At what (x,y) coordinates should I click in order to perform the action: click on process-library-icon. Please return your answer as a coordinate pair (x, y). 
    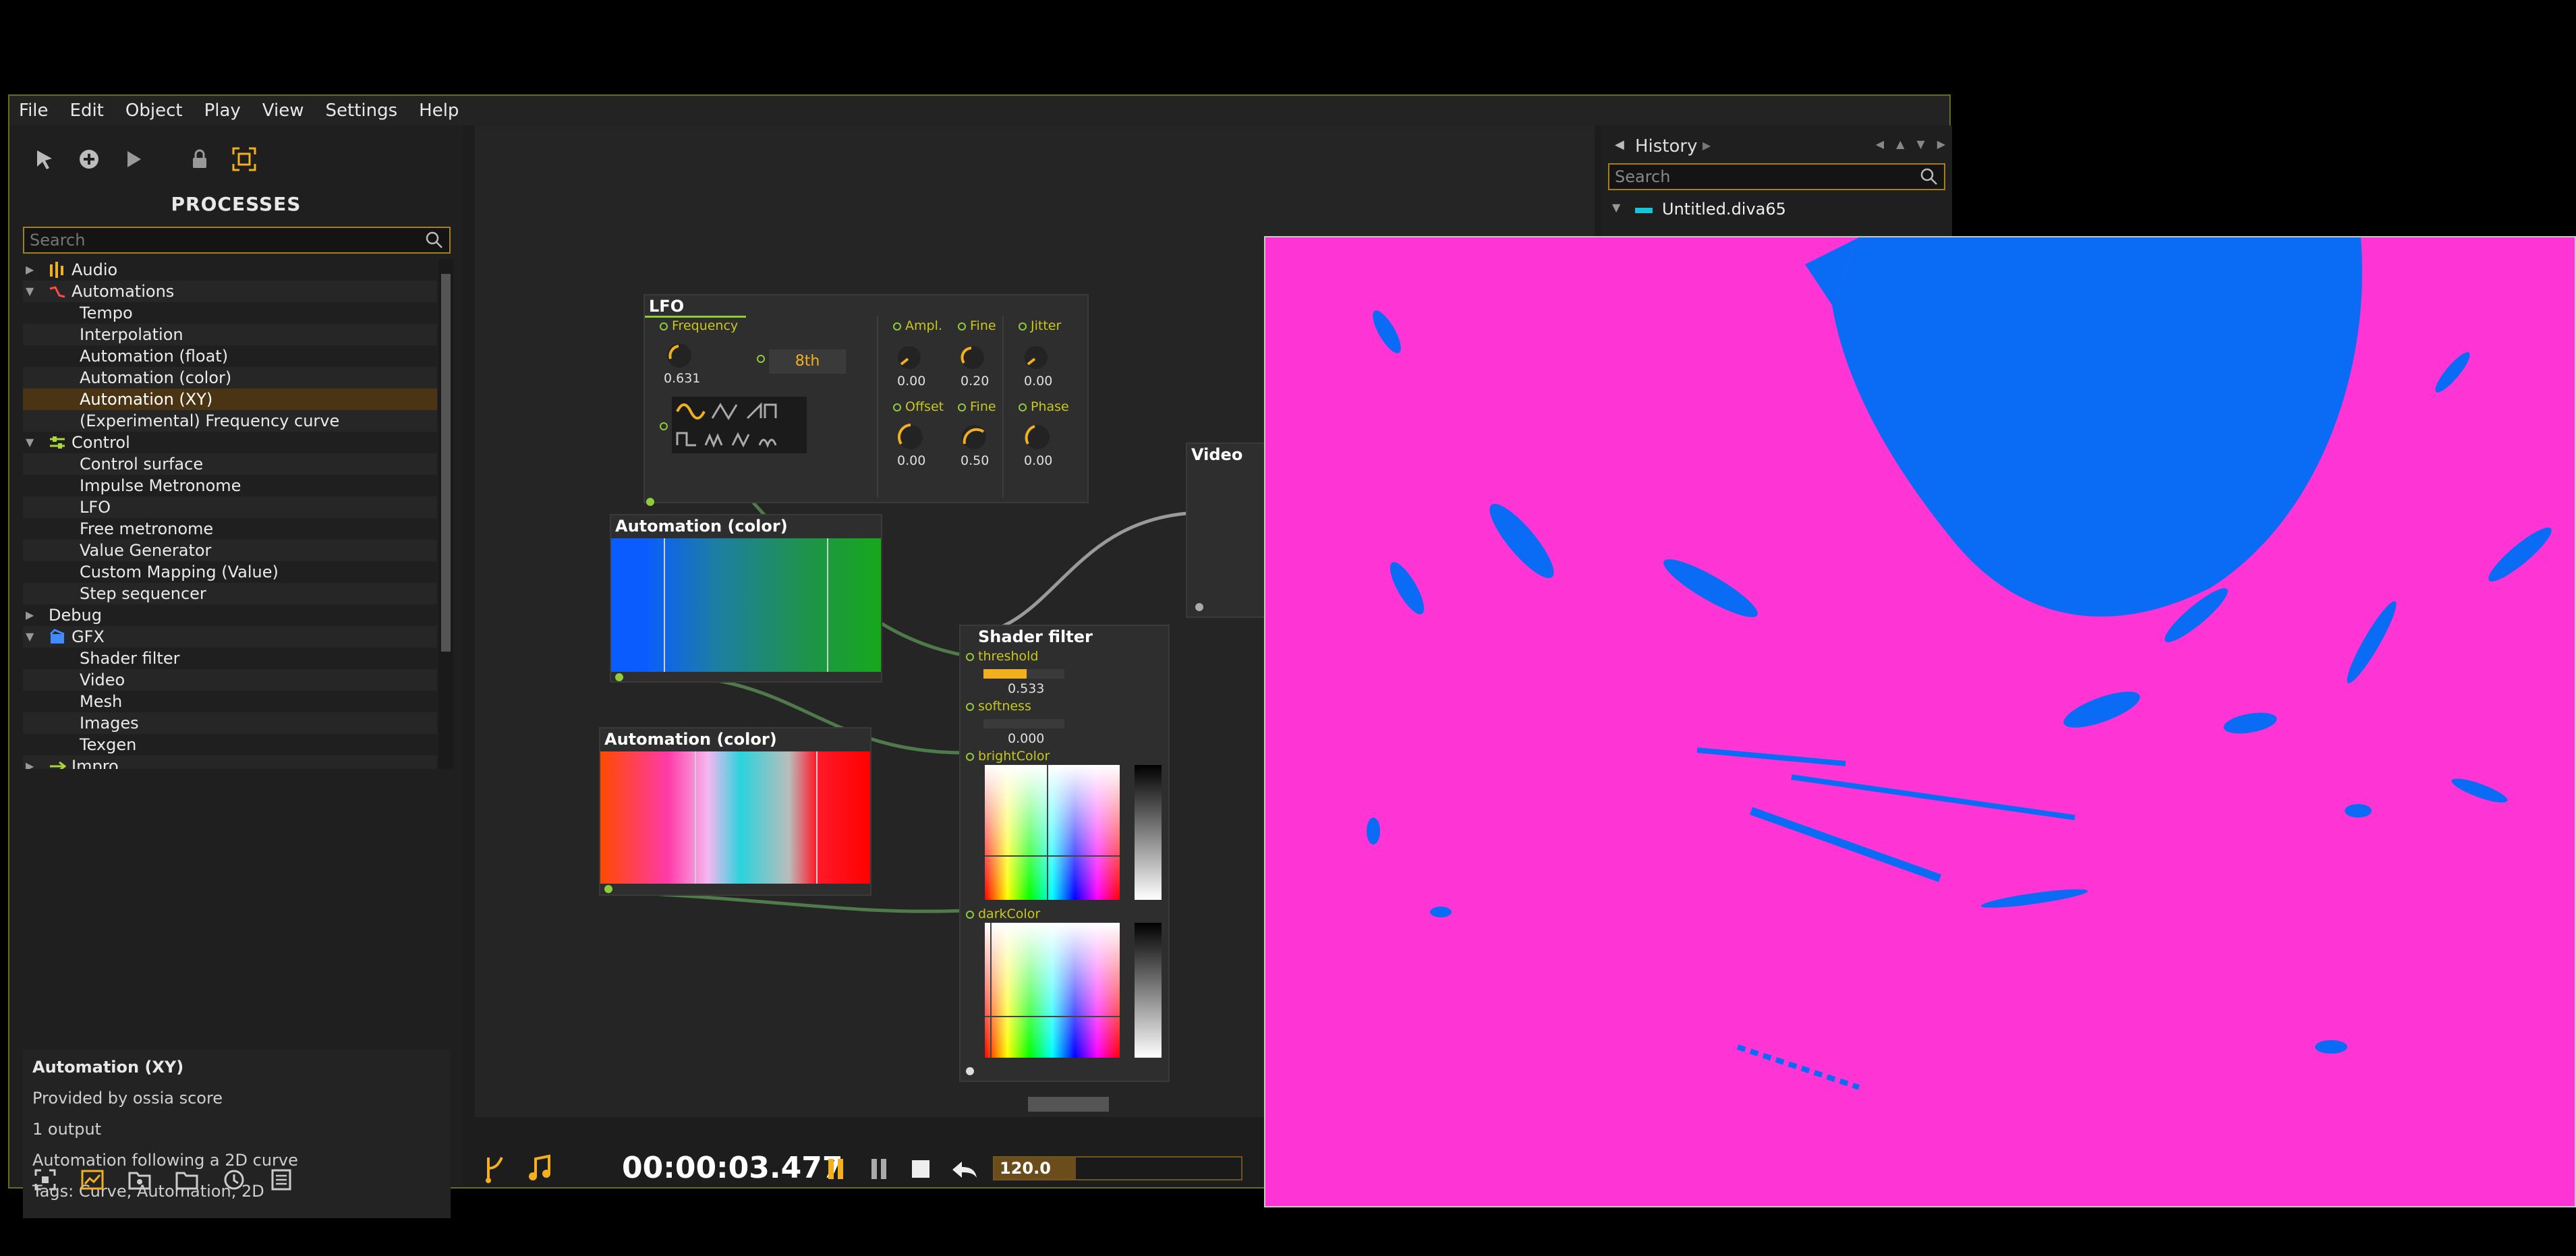
    Looking at the image, I should click on (92, 1179).